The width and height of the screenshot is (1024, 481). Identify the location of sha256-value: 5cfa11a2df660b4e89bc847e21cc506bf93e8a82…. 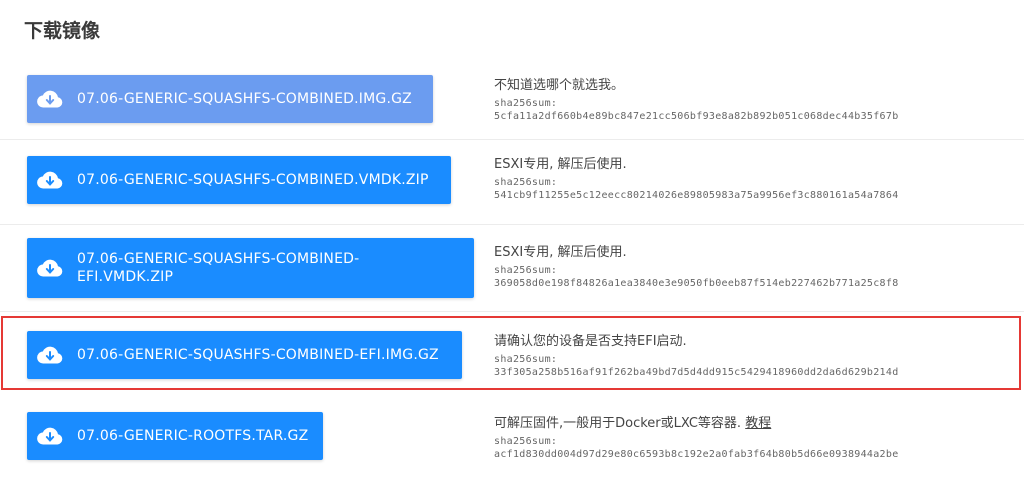
(696, 116).